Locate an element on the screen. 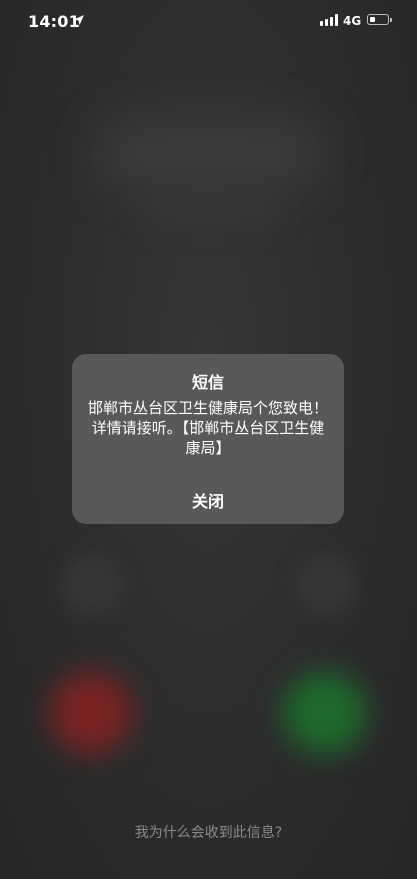  alert-title: 短信 is located at coordinates (207, 382).